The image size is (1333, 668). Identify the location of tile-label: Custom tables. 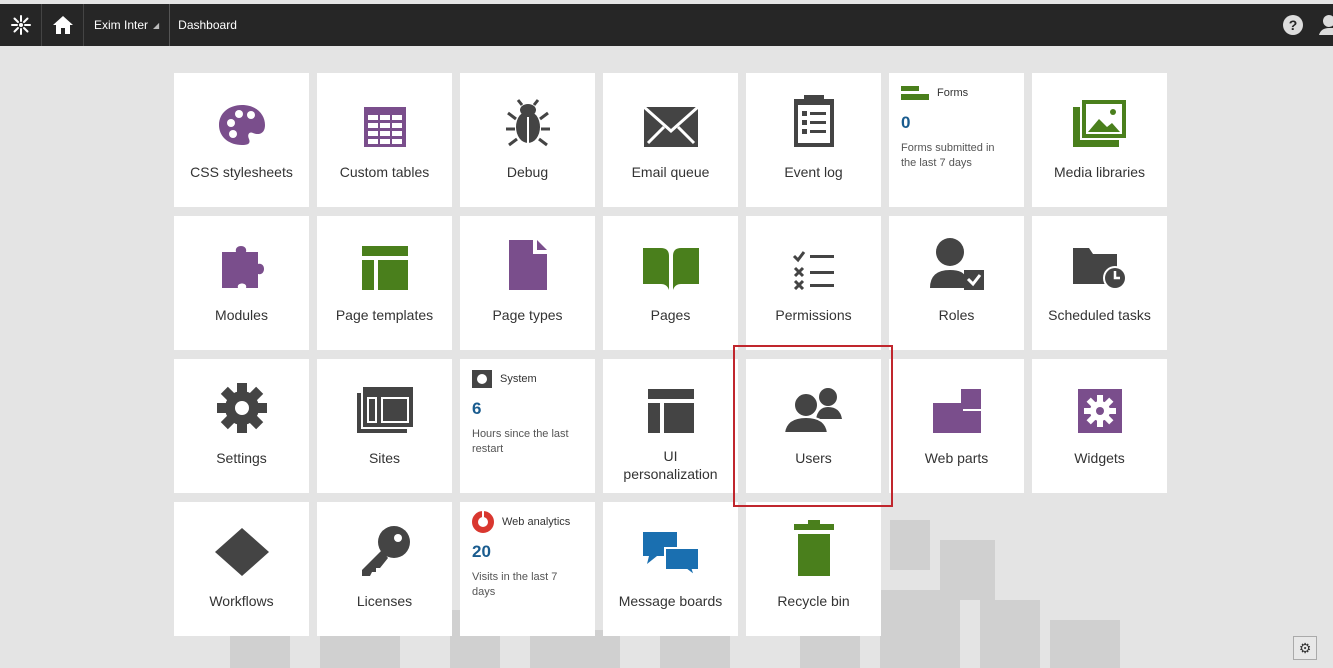
(384, 172).